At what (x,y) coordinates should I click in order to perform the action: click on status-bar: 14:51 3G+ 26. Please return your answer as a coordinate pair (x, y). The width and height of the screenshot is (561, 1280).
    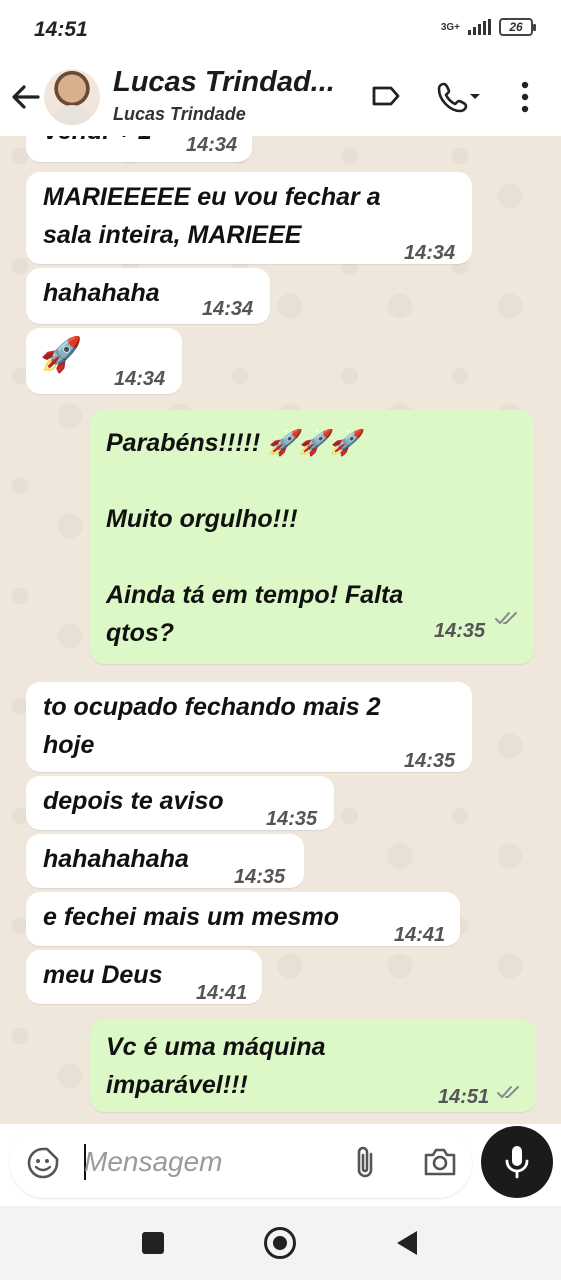
    Looking at the image, I should click on (280, 29).